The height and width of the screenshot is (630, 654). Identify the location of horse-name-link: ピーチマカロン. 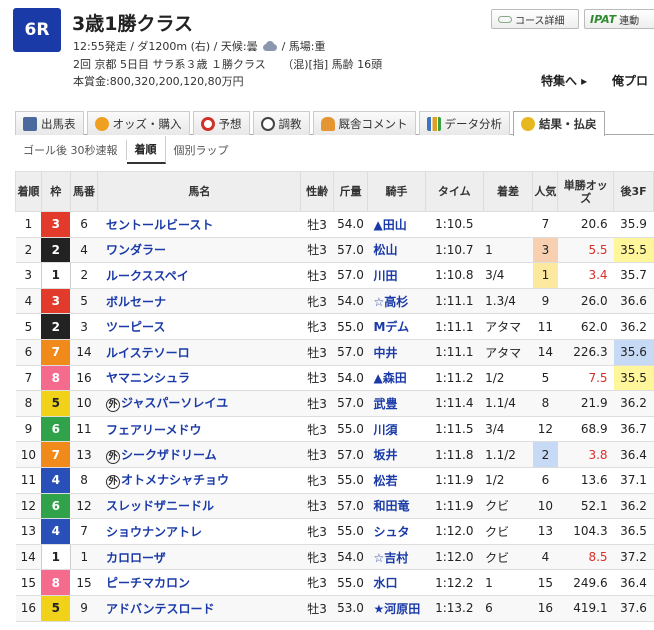
(199, 582).